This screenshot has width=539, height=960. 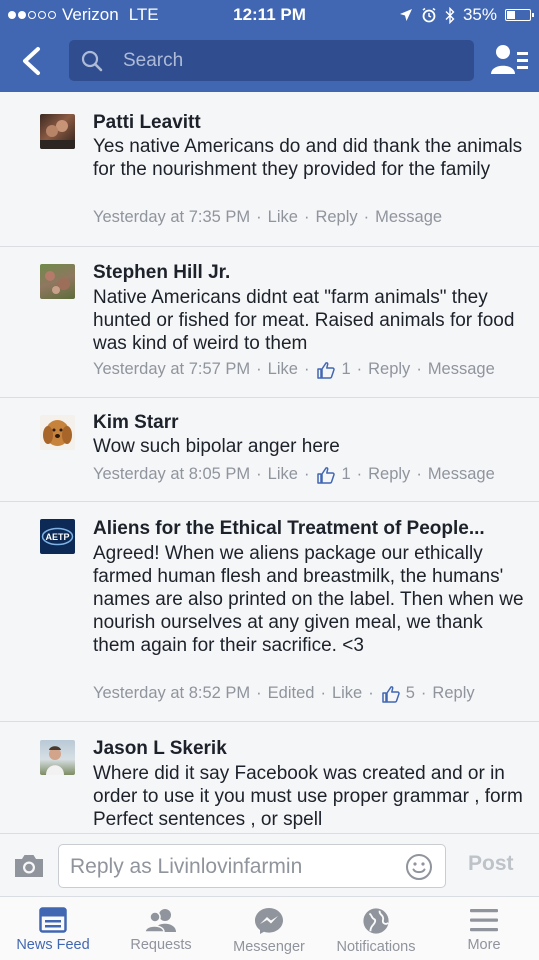 I want to click on location-arrow-icon, so click(x=405, y=15).